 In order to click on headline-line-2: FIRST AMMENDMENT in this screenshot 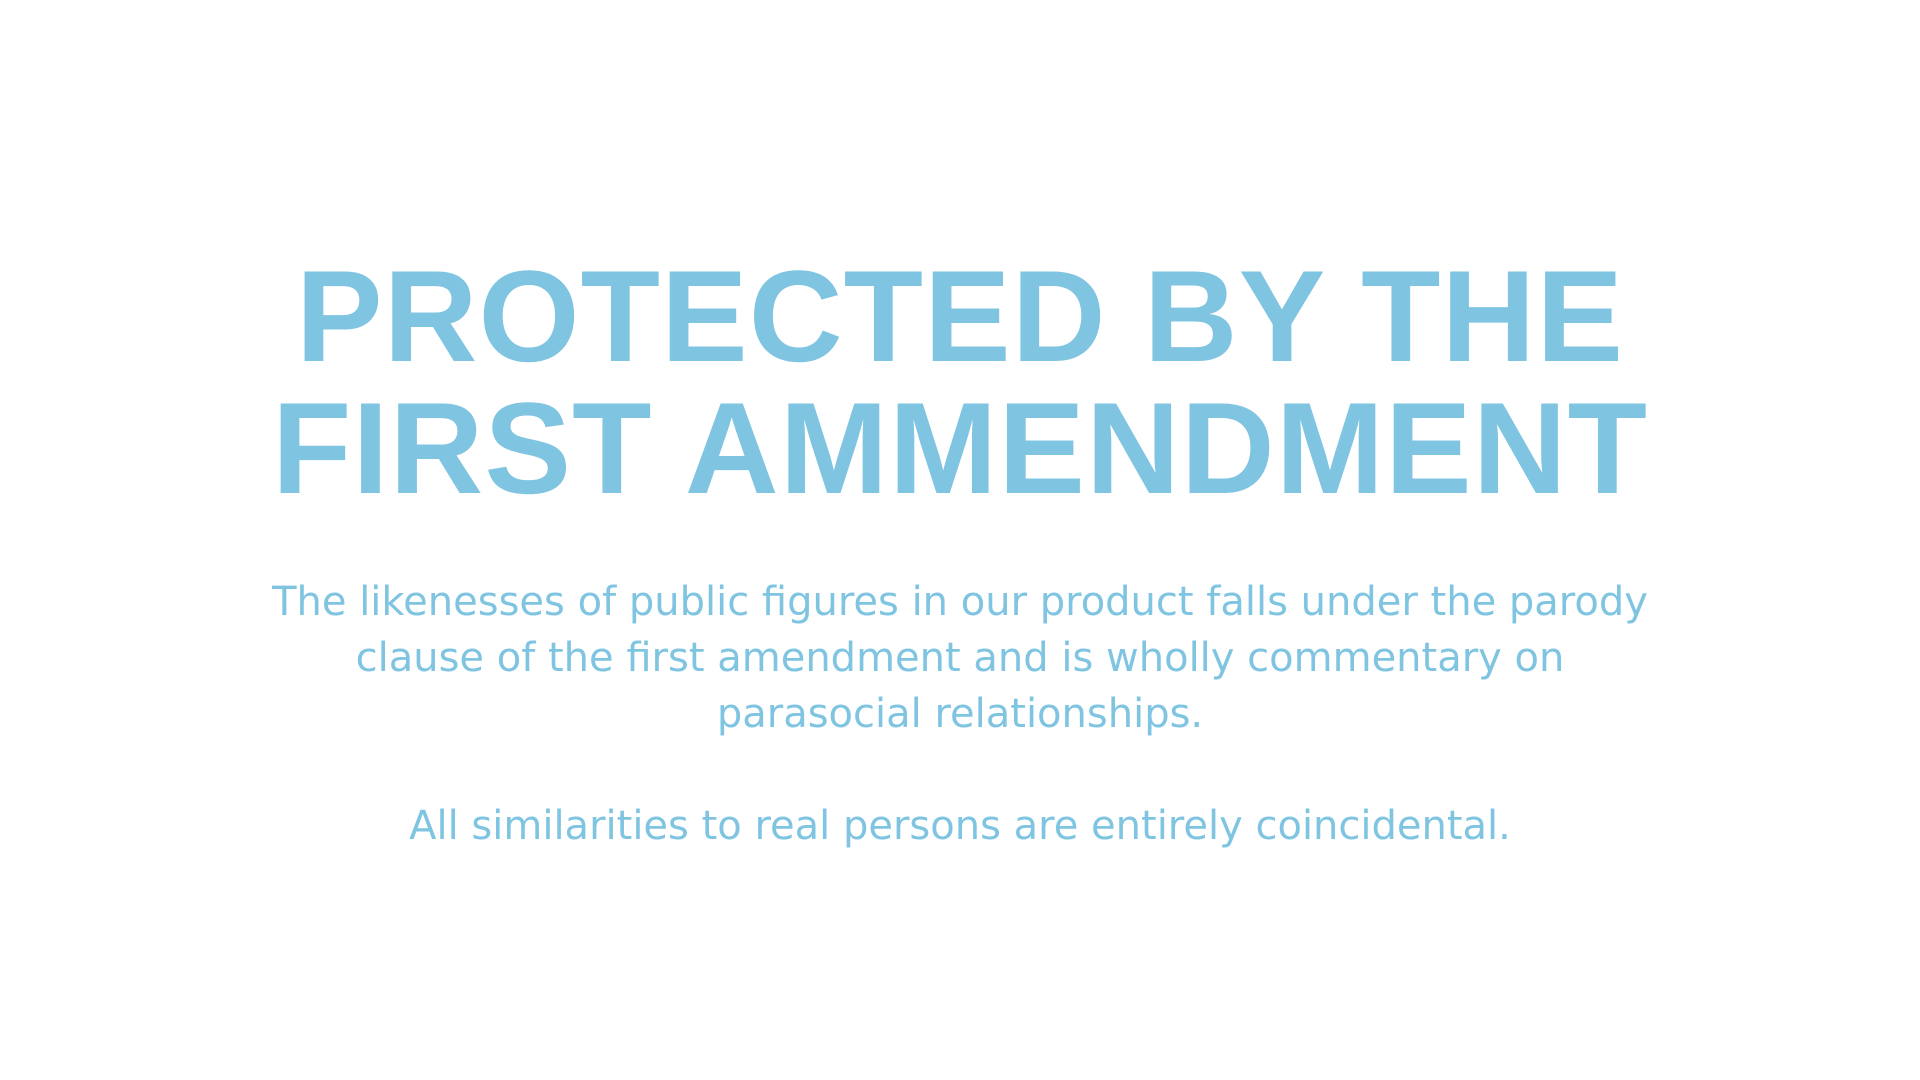, I will do `click(960, 448)`.